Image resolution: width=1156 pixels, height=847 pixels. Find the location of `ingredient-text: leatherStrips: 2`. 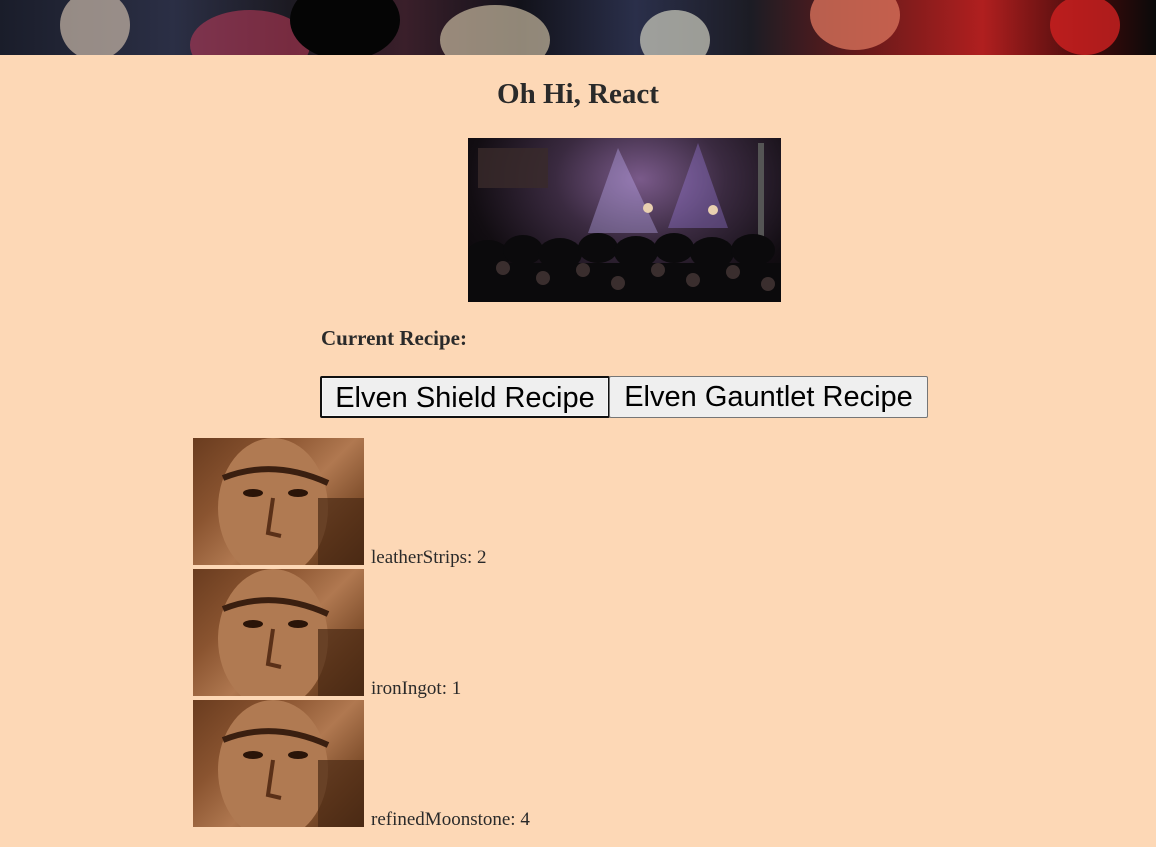

ingredient-text: leatherStrips: 2 is located at coordinates (429, 557).